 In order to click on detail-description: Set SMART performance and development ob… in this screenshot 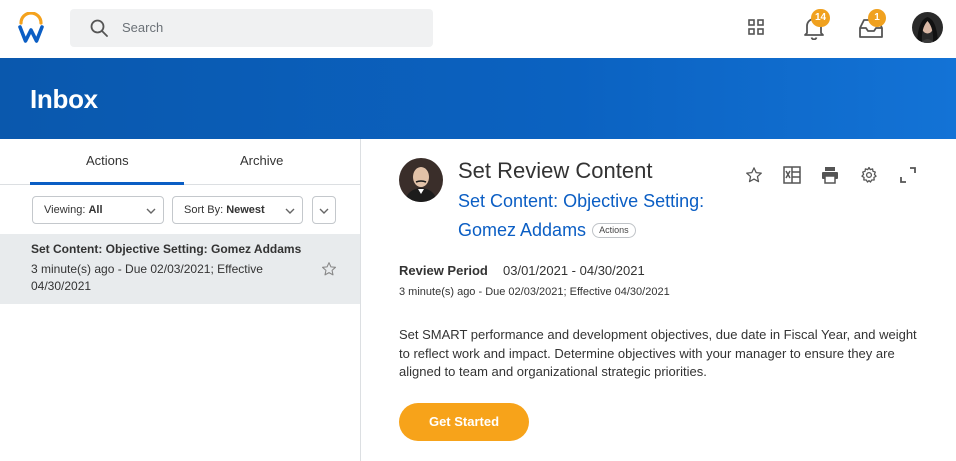, I will do `click(658, 353)`.